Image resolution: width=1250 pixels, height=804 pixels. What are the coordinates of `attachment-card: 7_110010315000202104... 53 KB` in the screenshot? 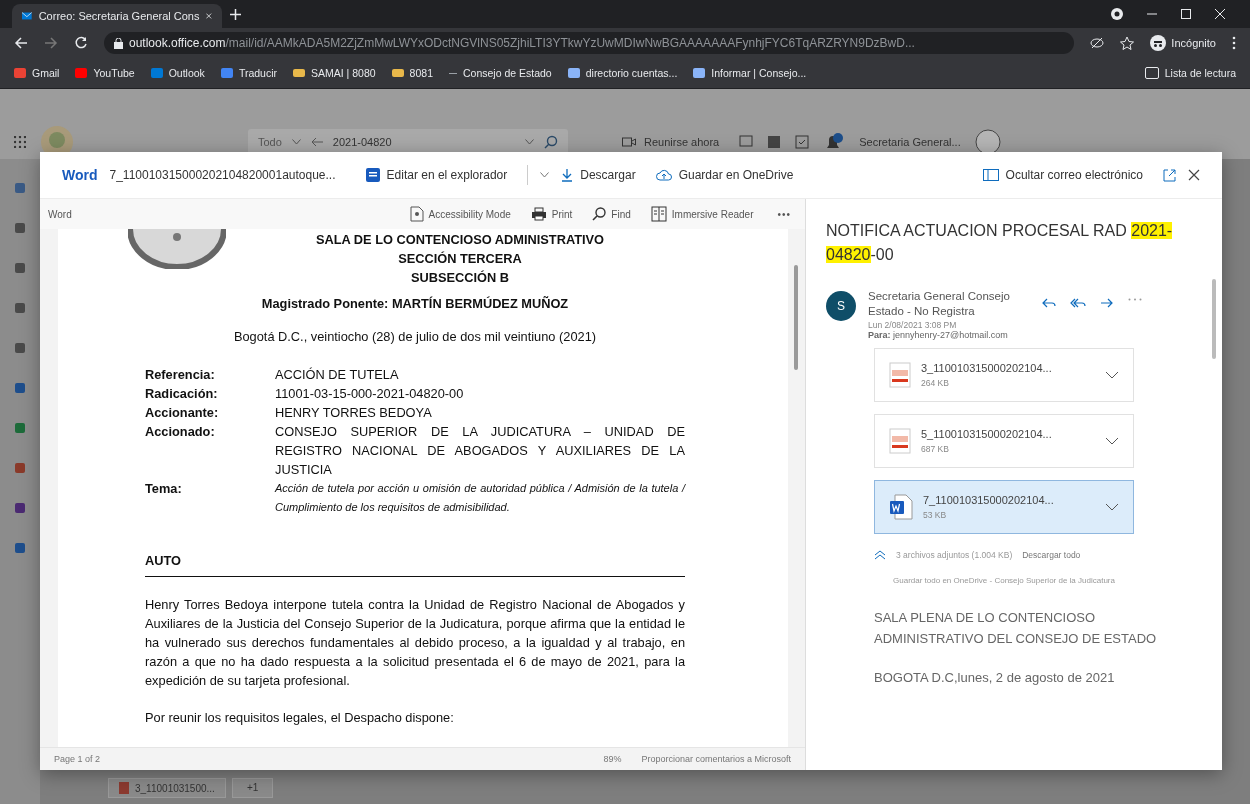 It's located at (1004, 507).